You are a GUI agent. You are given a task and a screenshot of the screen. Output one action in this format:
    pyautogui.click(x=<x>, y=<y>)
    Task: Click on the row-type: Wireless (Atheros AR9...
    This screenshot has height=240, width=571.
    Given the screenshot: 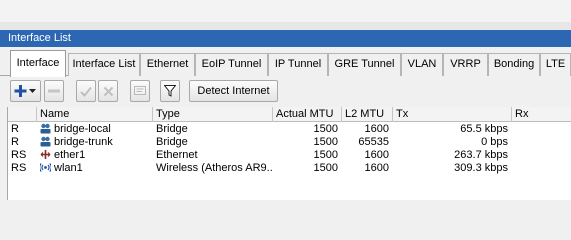 What is the action you would take?
    pyautogui.click(x=214, y=168)
    